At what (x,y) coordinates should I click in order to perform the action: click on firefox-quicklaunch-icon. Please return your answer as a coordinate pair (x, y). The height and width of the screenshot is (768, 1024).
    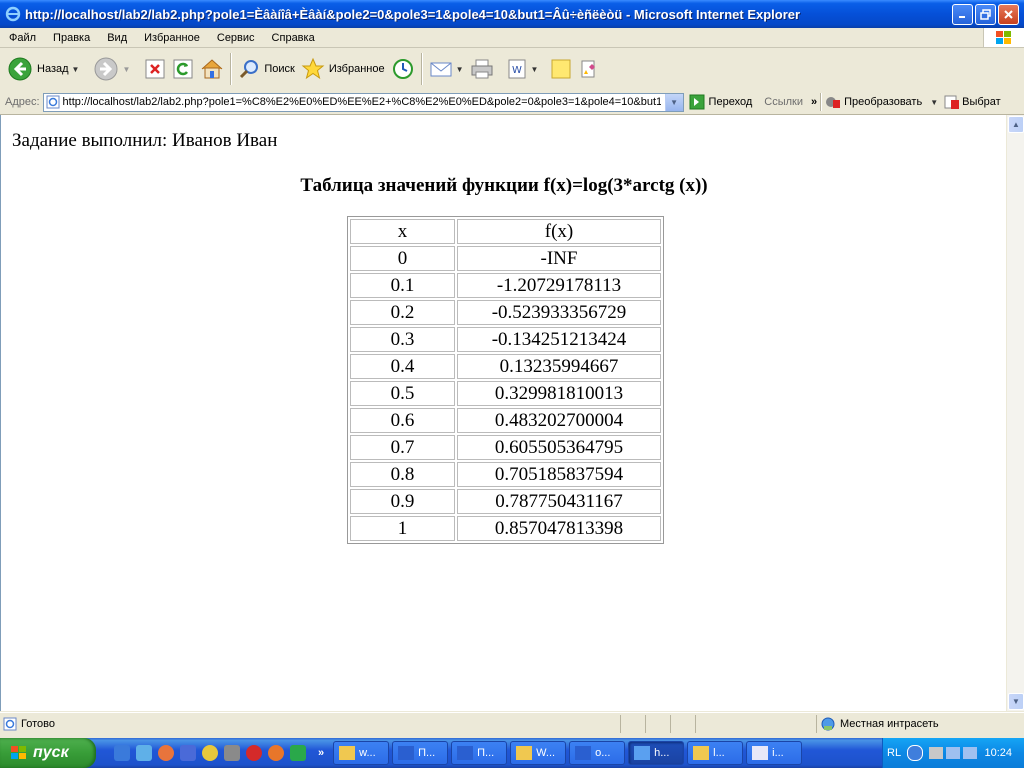
    Looking at the image, I should click on (166, 753).